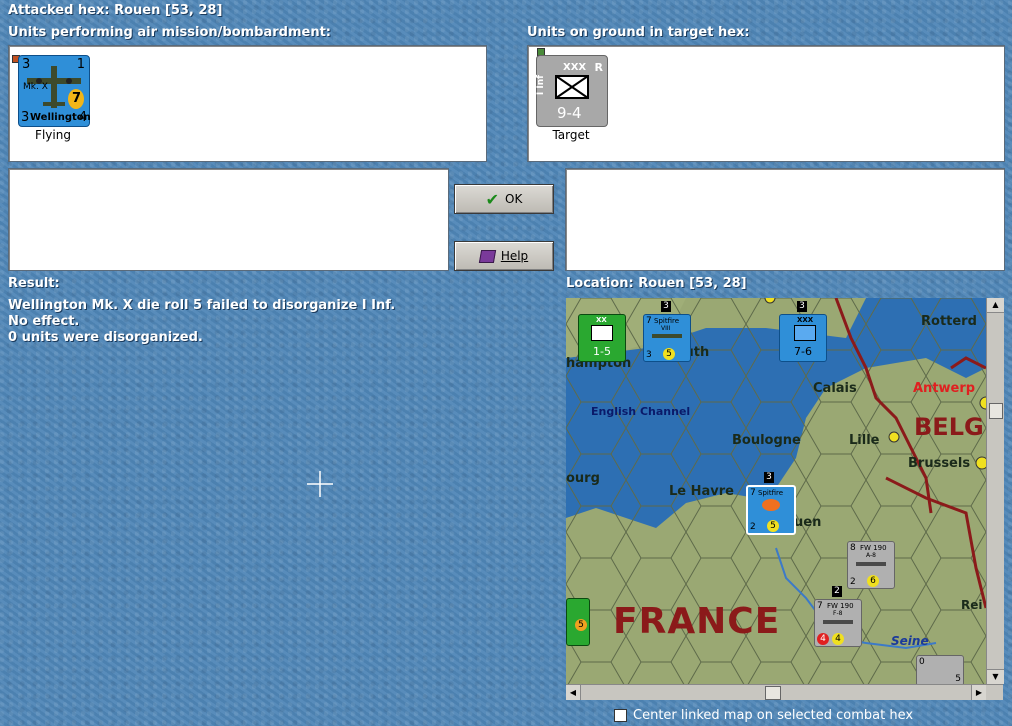  Describe the element at coordinates (583, 478) in the screenshot. I see `map-label-ourg: ourg` at that location.